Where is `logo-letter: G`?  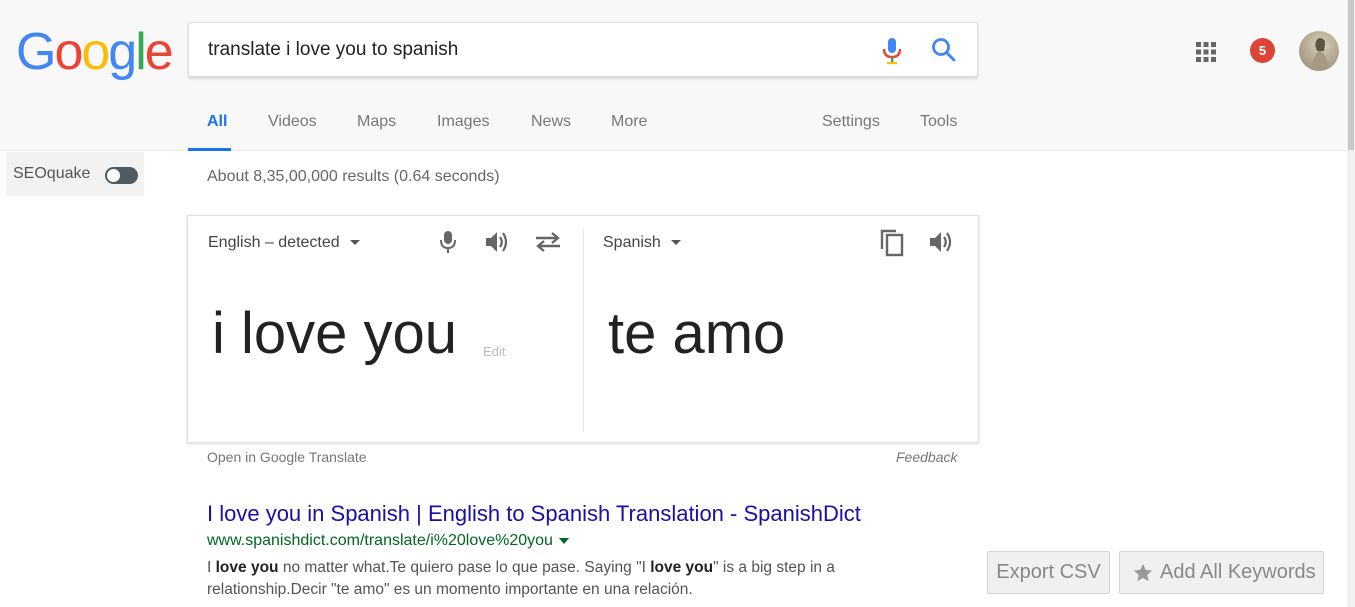 logo-letter: G is located at coordinates (36, 52).